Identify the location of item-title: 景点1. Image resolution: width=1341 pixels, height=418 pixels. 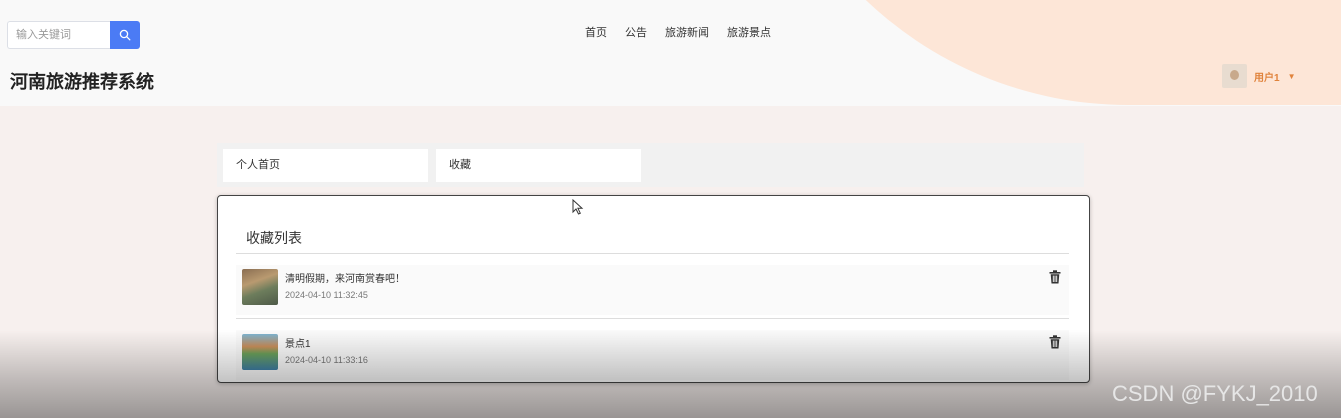
(298, 344).